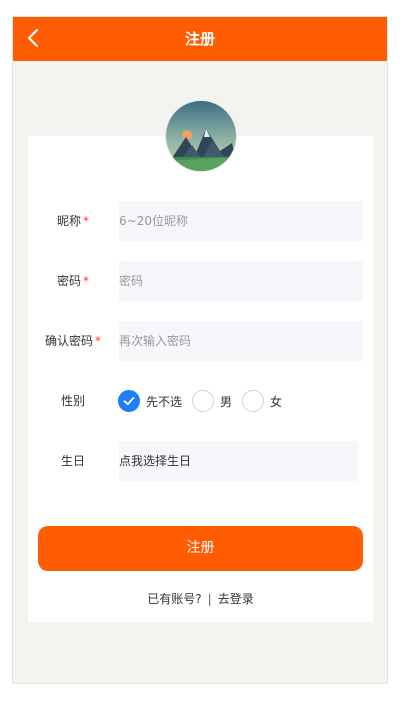 This screenshot has height=712, width=402. I want to click on confirm-password-input, so click(241, 341).